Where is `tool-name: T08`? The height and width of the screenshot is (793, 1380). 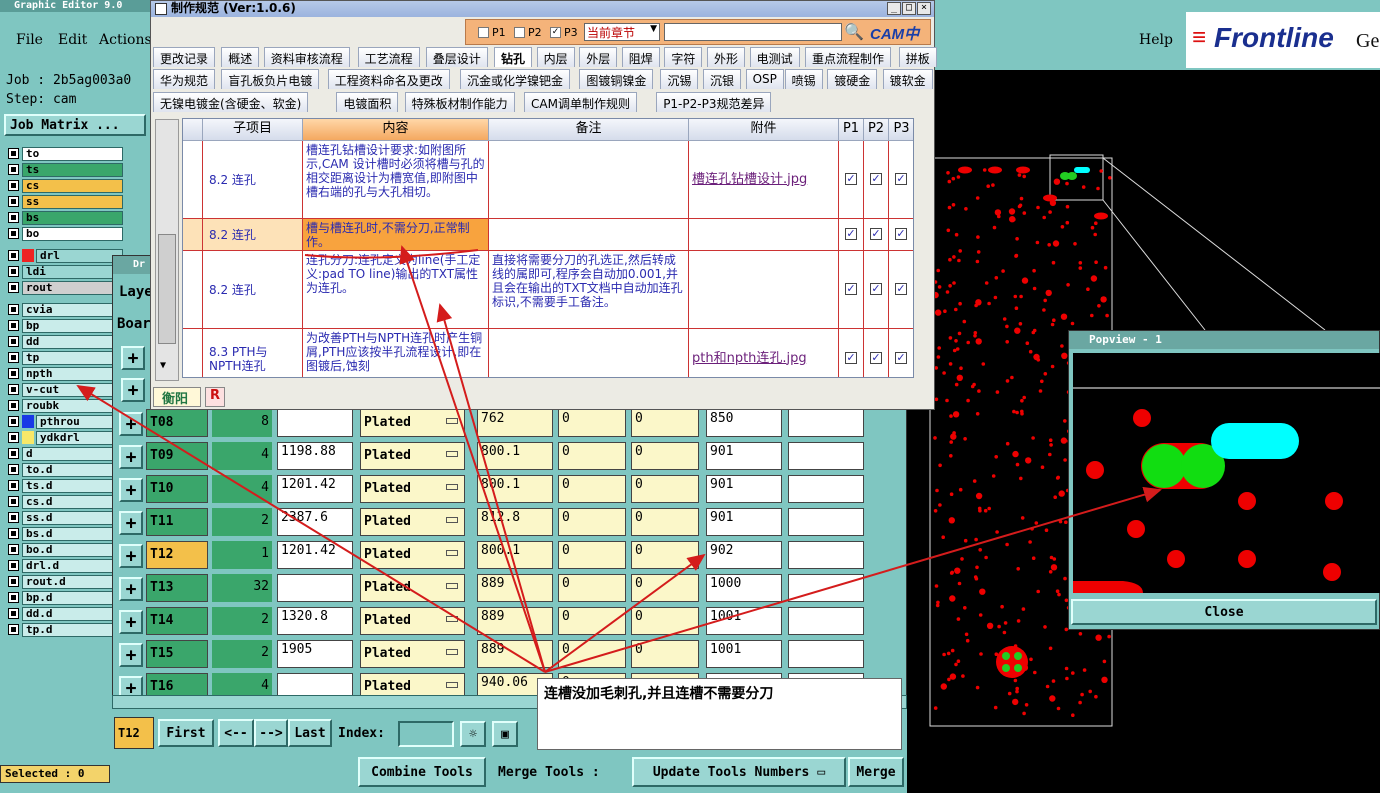 tool-name: T08 is located at coordinates (177, 423).